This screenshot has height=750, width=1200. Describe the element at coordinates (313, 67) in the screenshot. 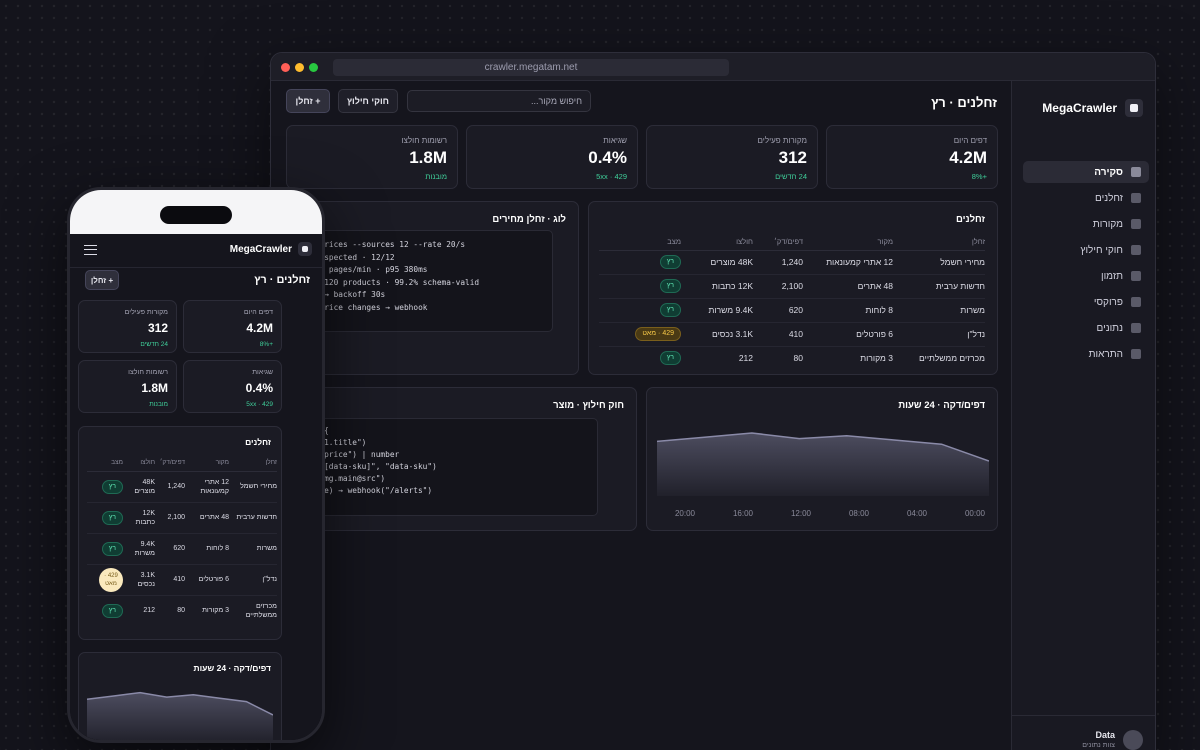

I see `maximize-window-button` at that location.